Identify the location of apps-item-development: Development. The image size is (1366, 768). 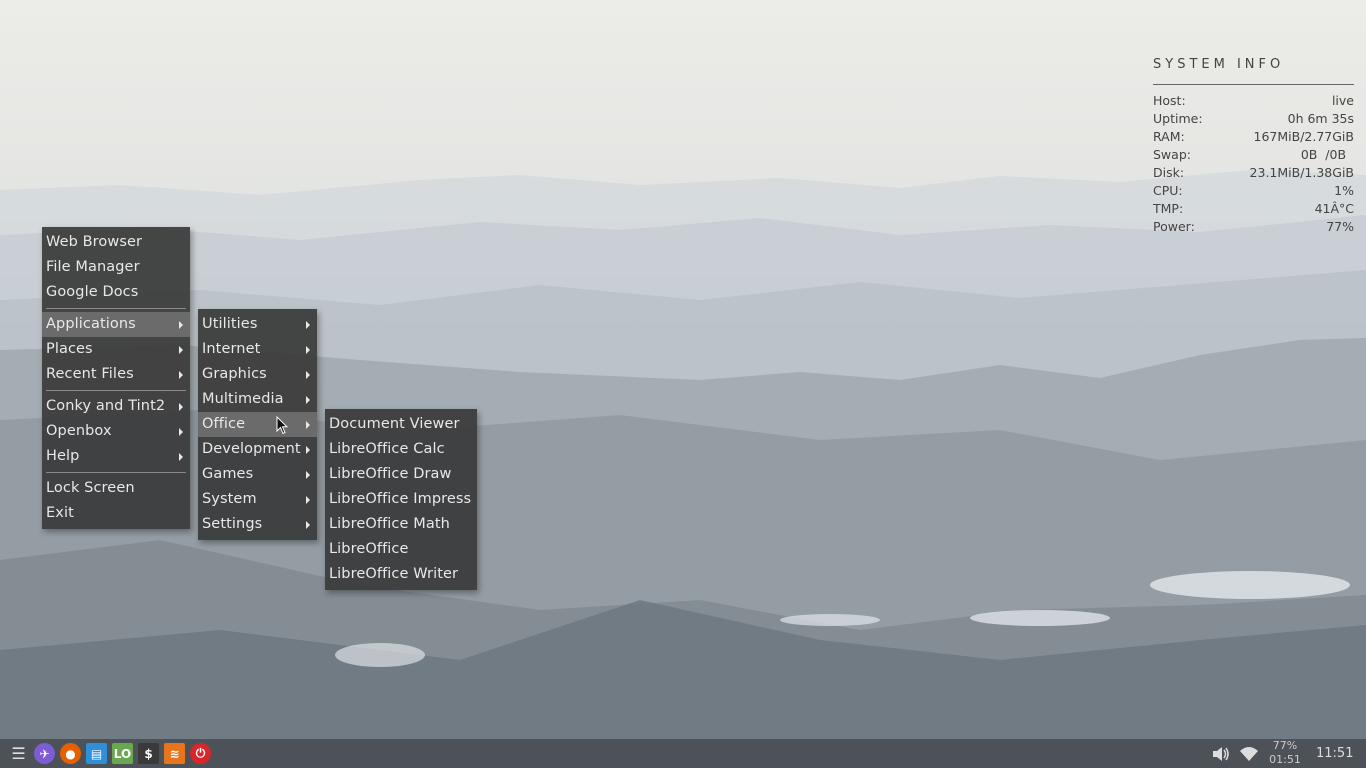
(257, 449).